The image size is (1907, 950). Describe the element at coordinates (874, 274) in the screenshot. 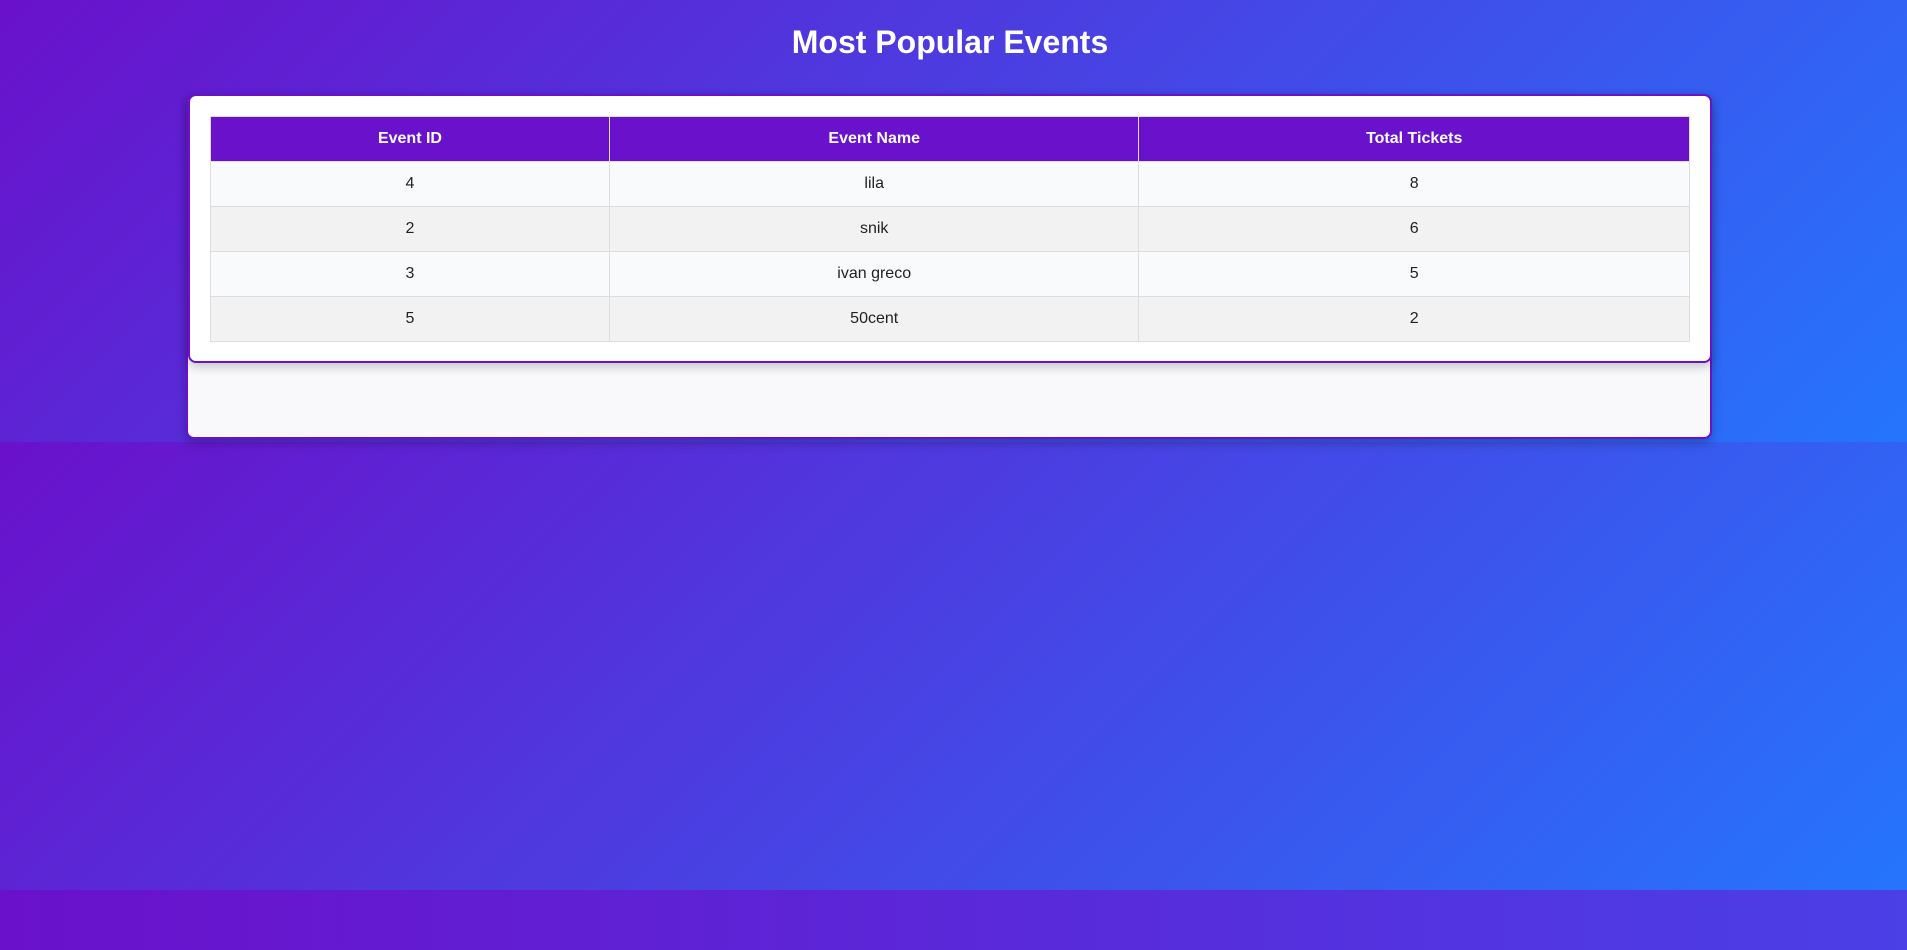

I see `event-name-cell: ivan greco` at that location.